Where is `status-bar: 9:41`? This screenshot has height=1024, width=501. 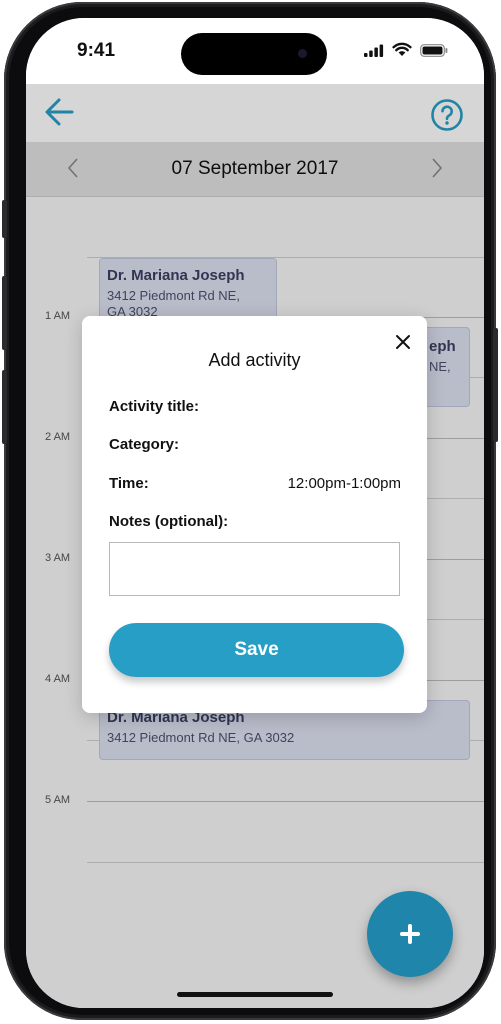 status-bar: 9:41 is located at coordinates (255, 51).